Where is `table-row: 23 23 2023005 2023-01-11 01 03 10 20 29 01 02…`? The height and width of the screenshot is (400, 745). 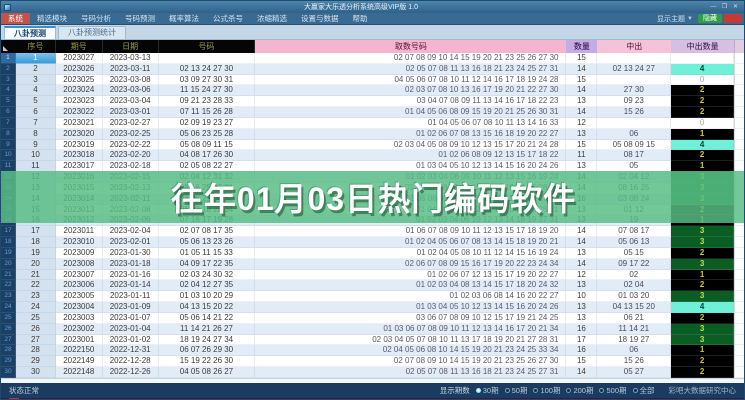
table-row: 23 23 2023005 2023-01-11 01 03 10 20 29 01 02… is located at coordinates (372, 297).